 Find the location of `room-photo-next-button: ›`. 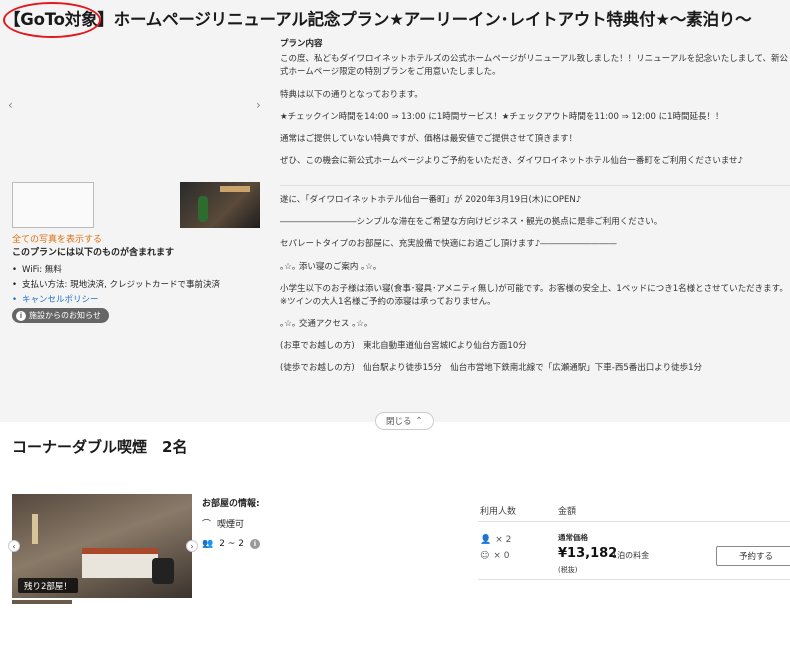

room-photo-next-button: › is located at coordinates (192, 546).